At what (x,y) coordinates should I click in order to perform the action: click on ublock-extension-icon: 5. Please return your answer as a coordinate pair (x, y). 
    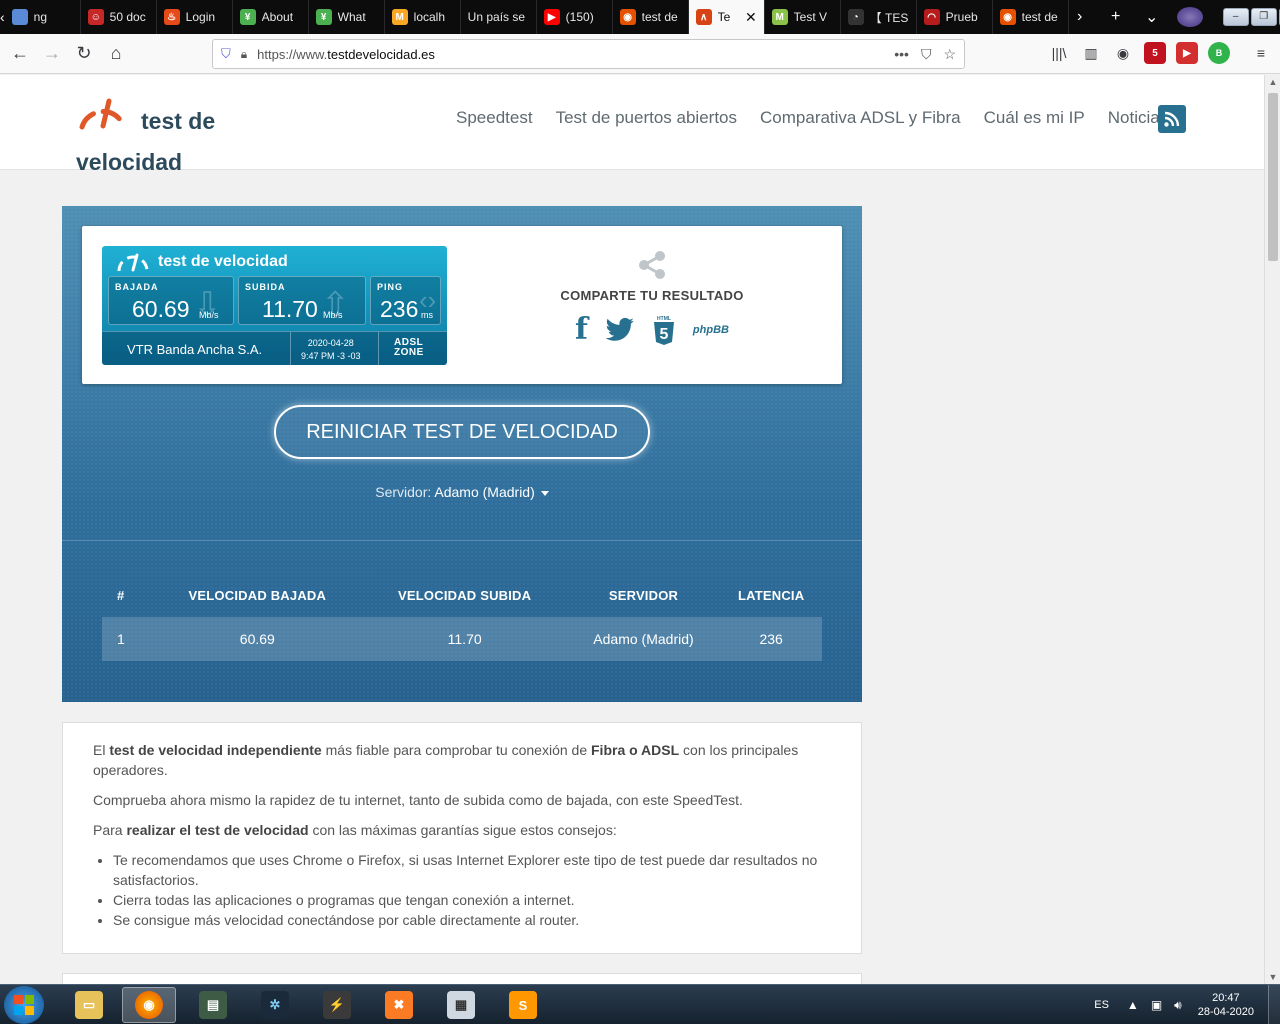
    Looking at the image, I should click on (1155, 53).